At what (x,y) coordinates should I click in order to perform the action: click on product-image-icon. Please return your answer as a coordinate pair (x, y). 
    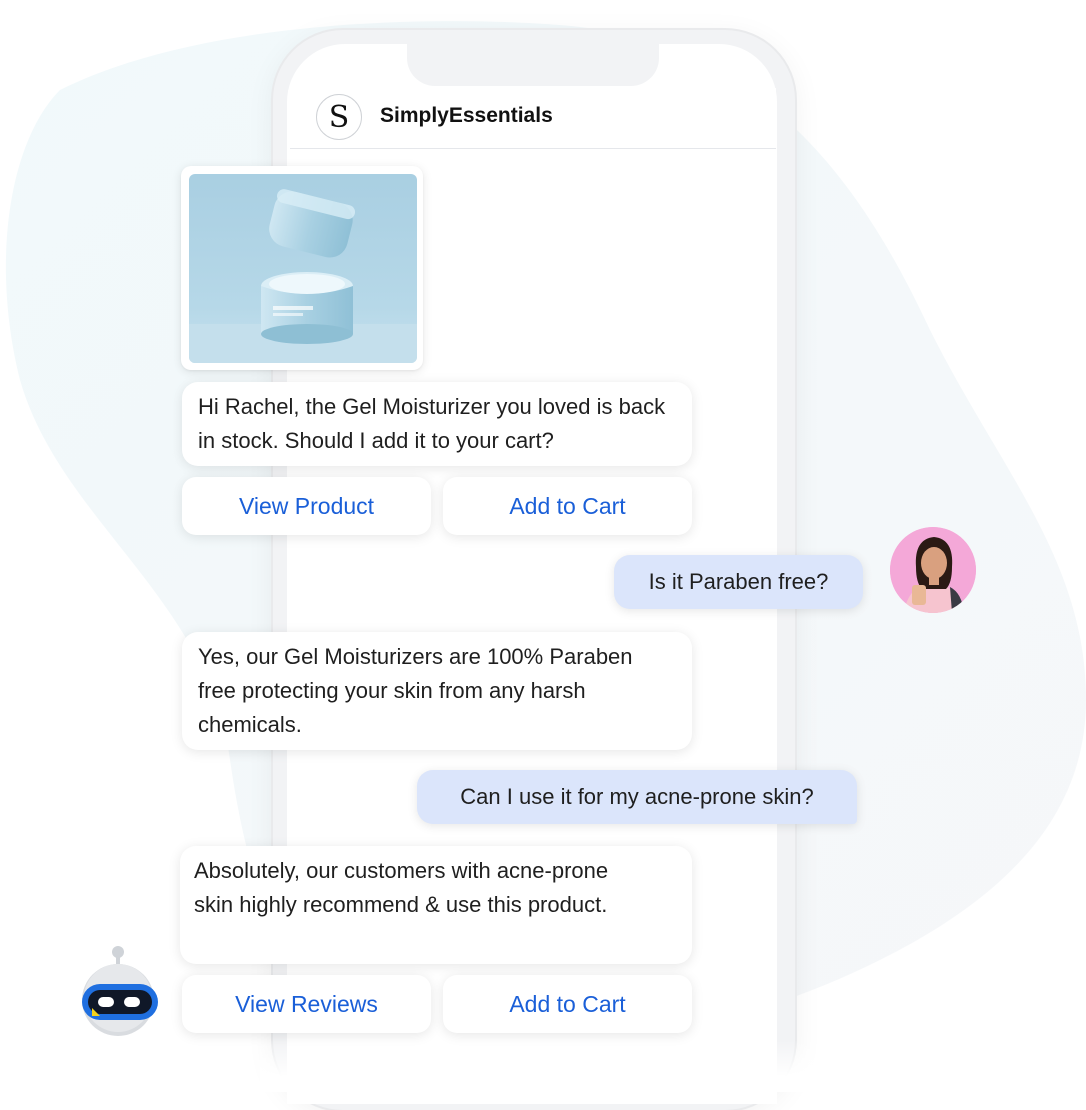
    Looking at the image, I should click on (303, 268).